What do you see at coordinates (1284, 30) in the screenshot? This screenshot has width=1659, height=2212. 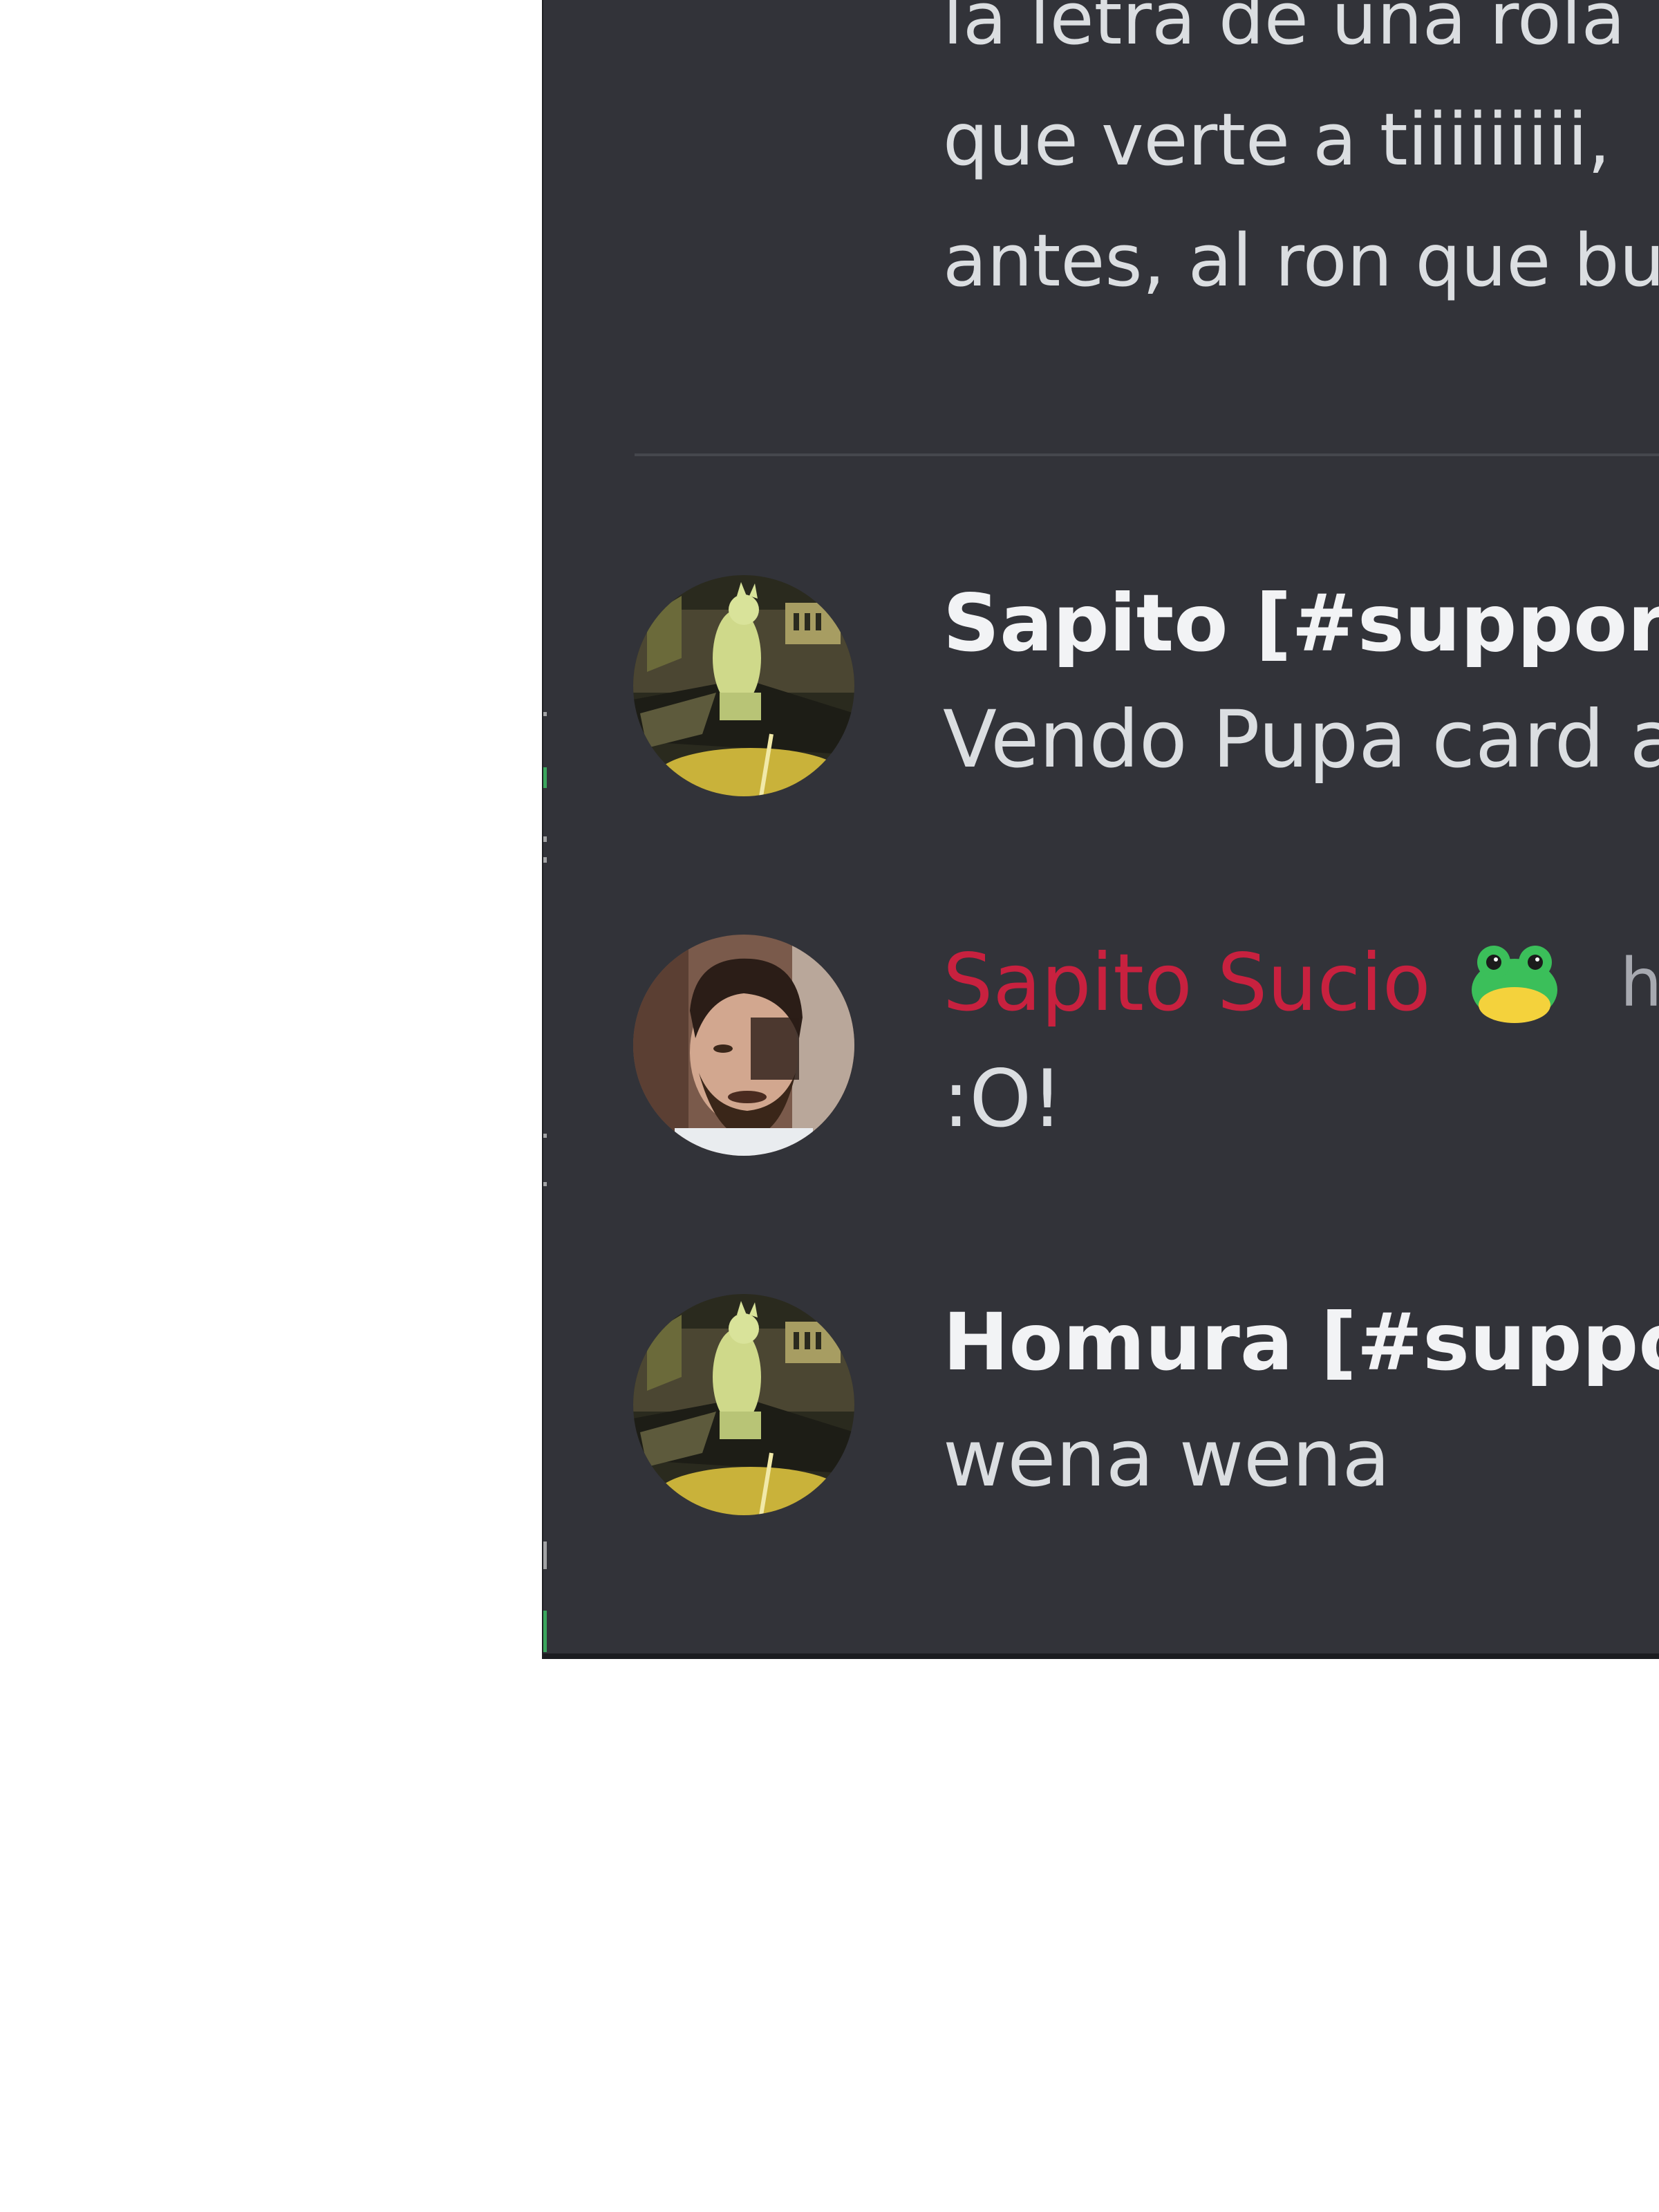 I see `message-line: la letra de una rola` at bounding box center [1284, 30].